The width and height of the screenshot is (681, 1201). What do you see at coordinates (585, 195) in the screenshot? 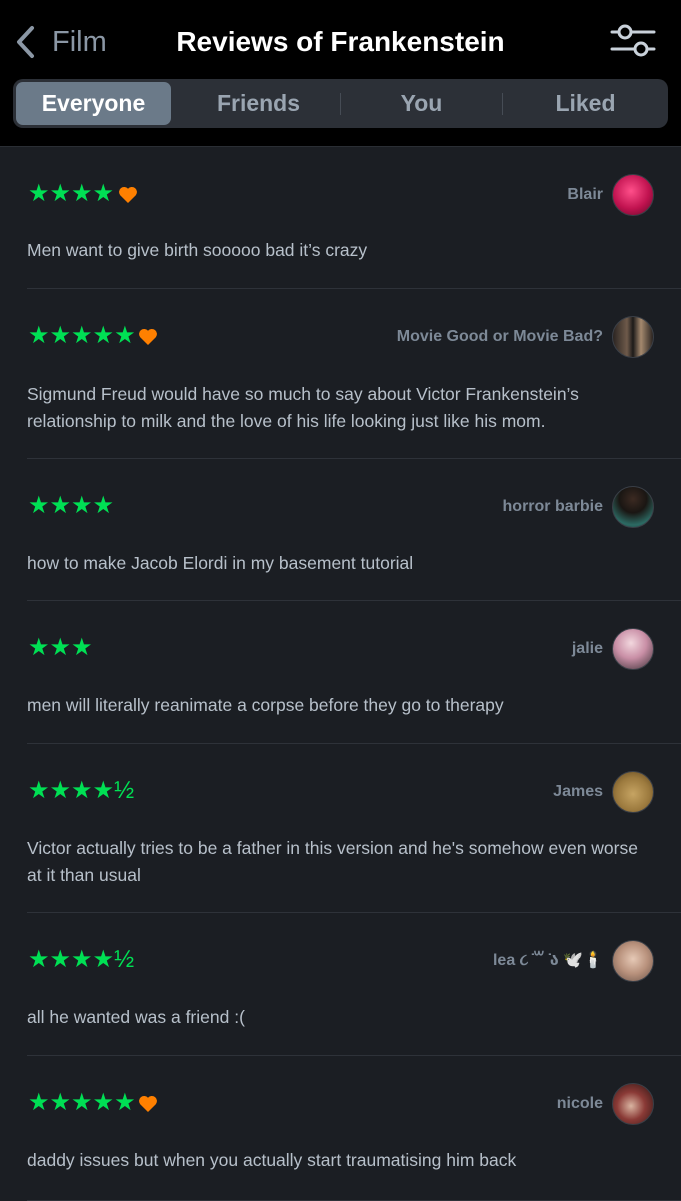
I see `review-username: Blair` at bounding box center [585, 195].